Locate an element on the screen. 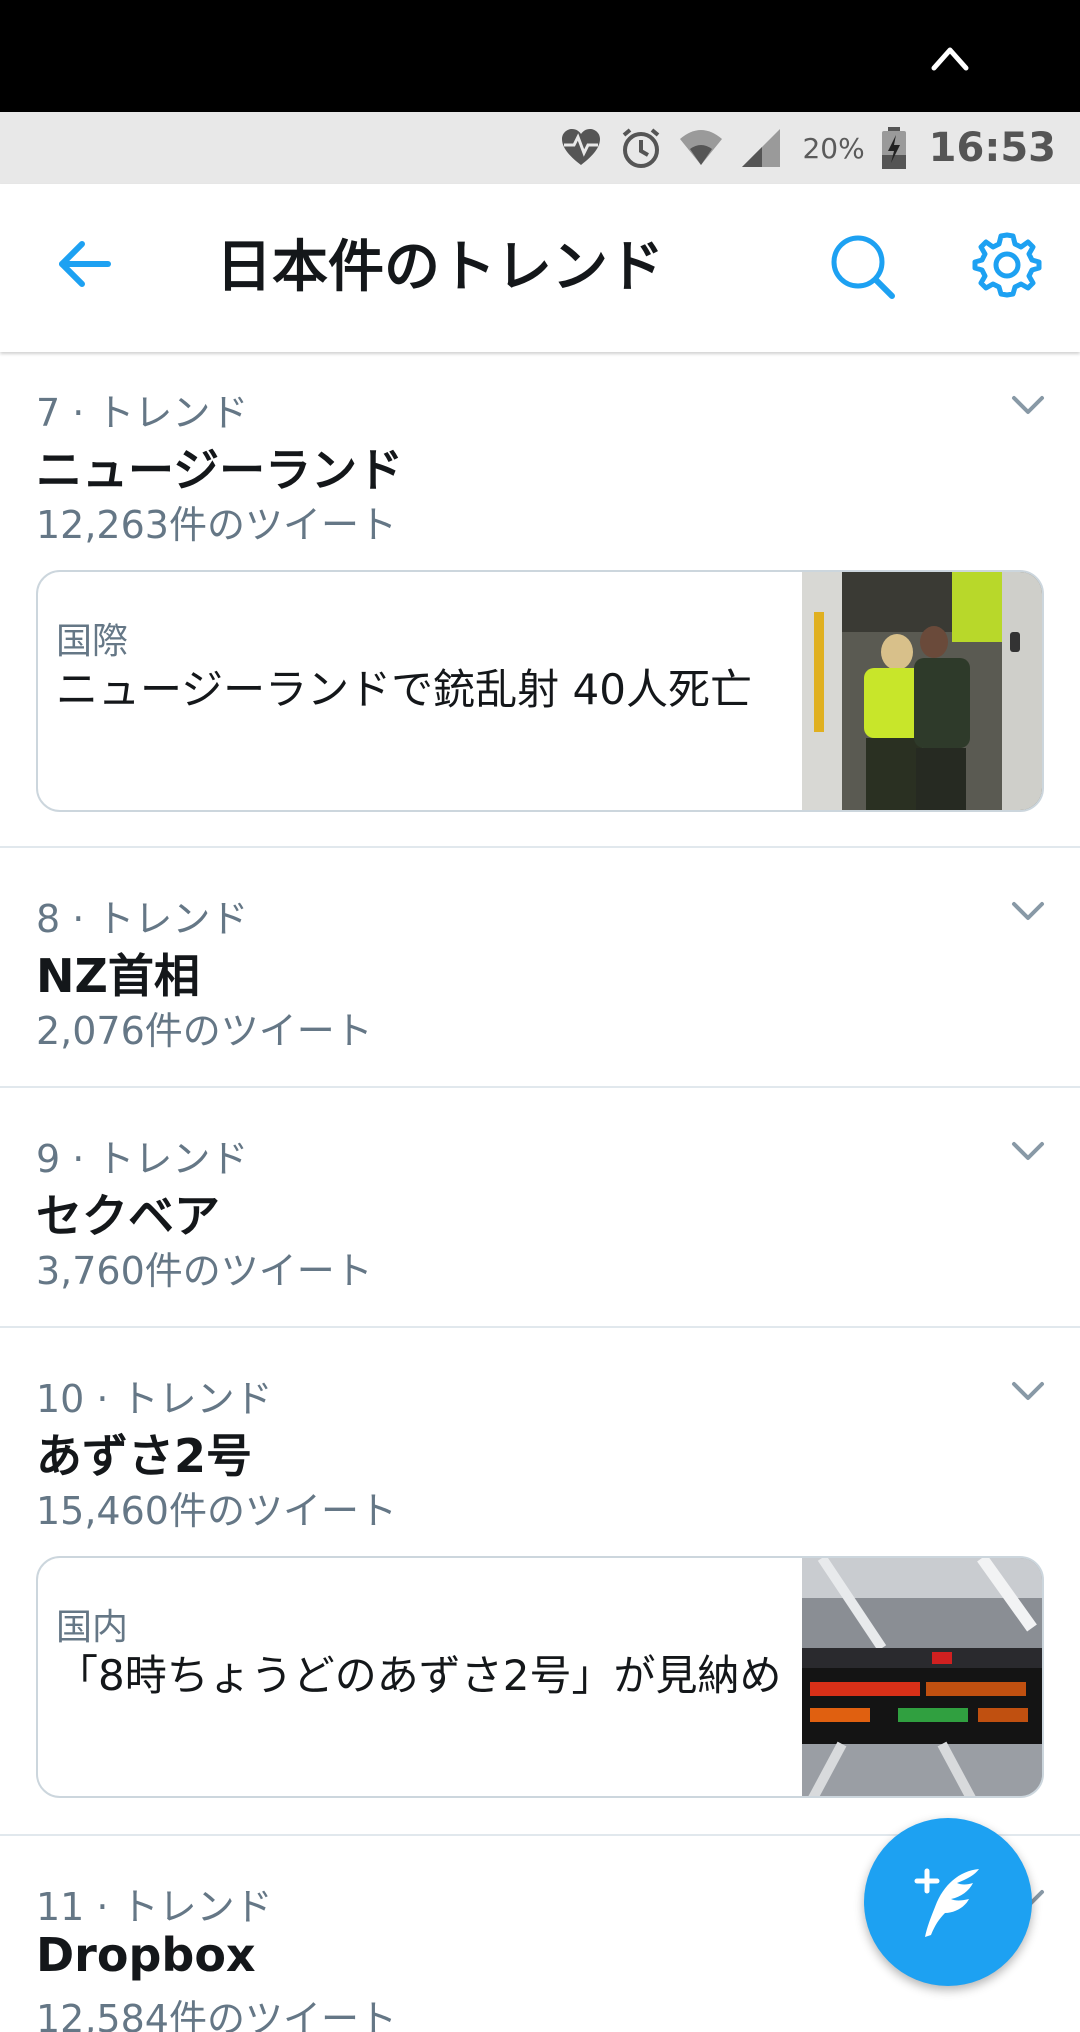 The height and width of the screenshot is (2032, 1080). news-card: 国際 ニュージーランドで銃乱射 40人死亡 is located at coordinates (540, 691).